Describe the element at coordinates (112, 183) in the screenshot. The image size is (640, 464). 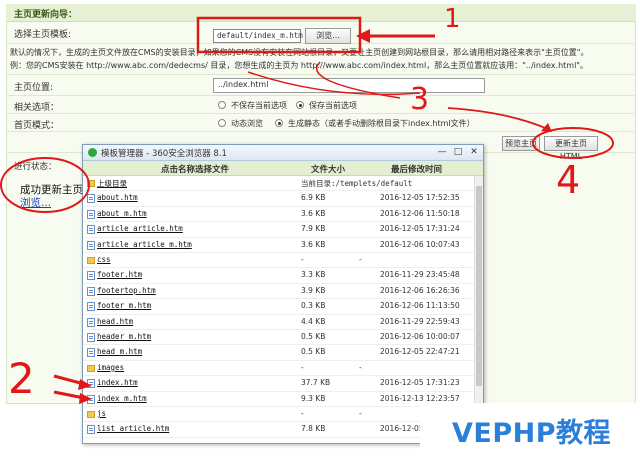
I see `parent-dir-link: 上级目录` at that location.